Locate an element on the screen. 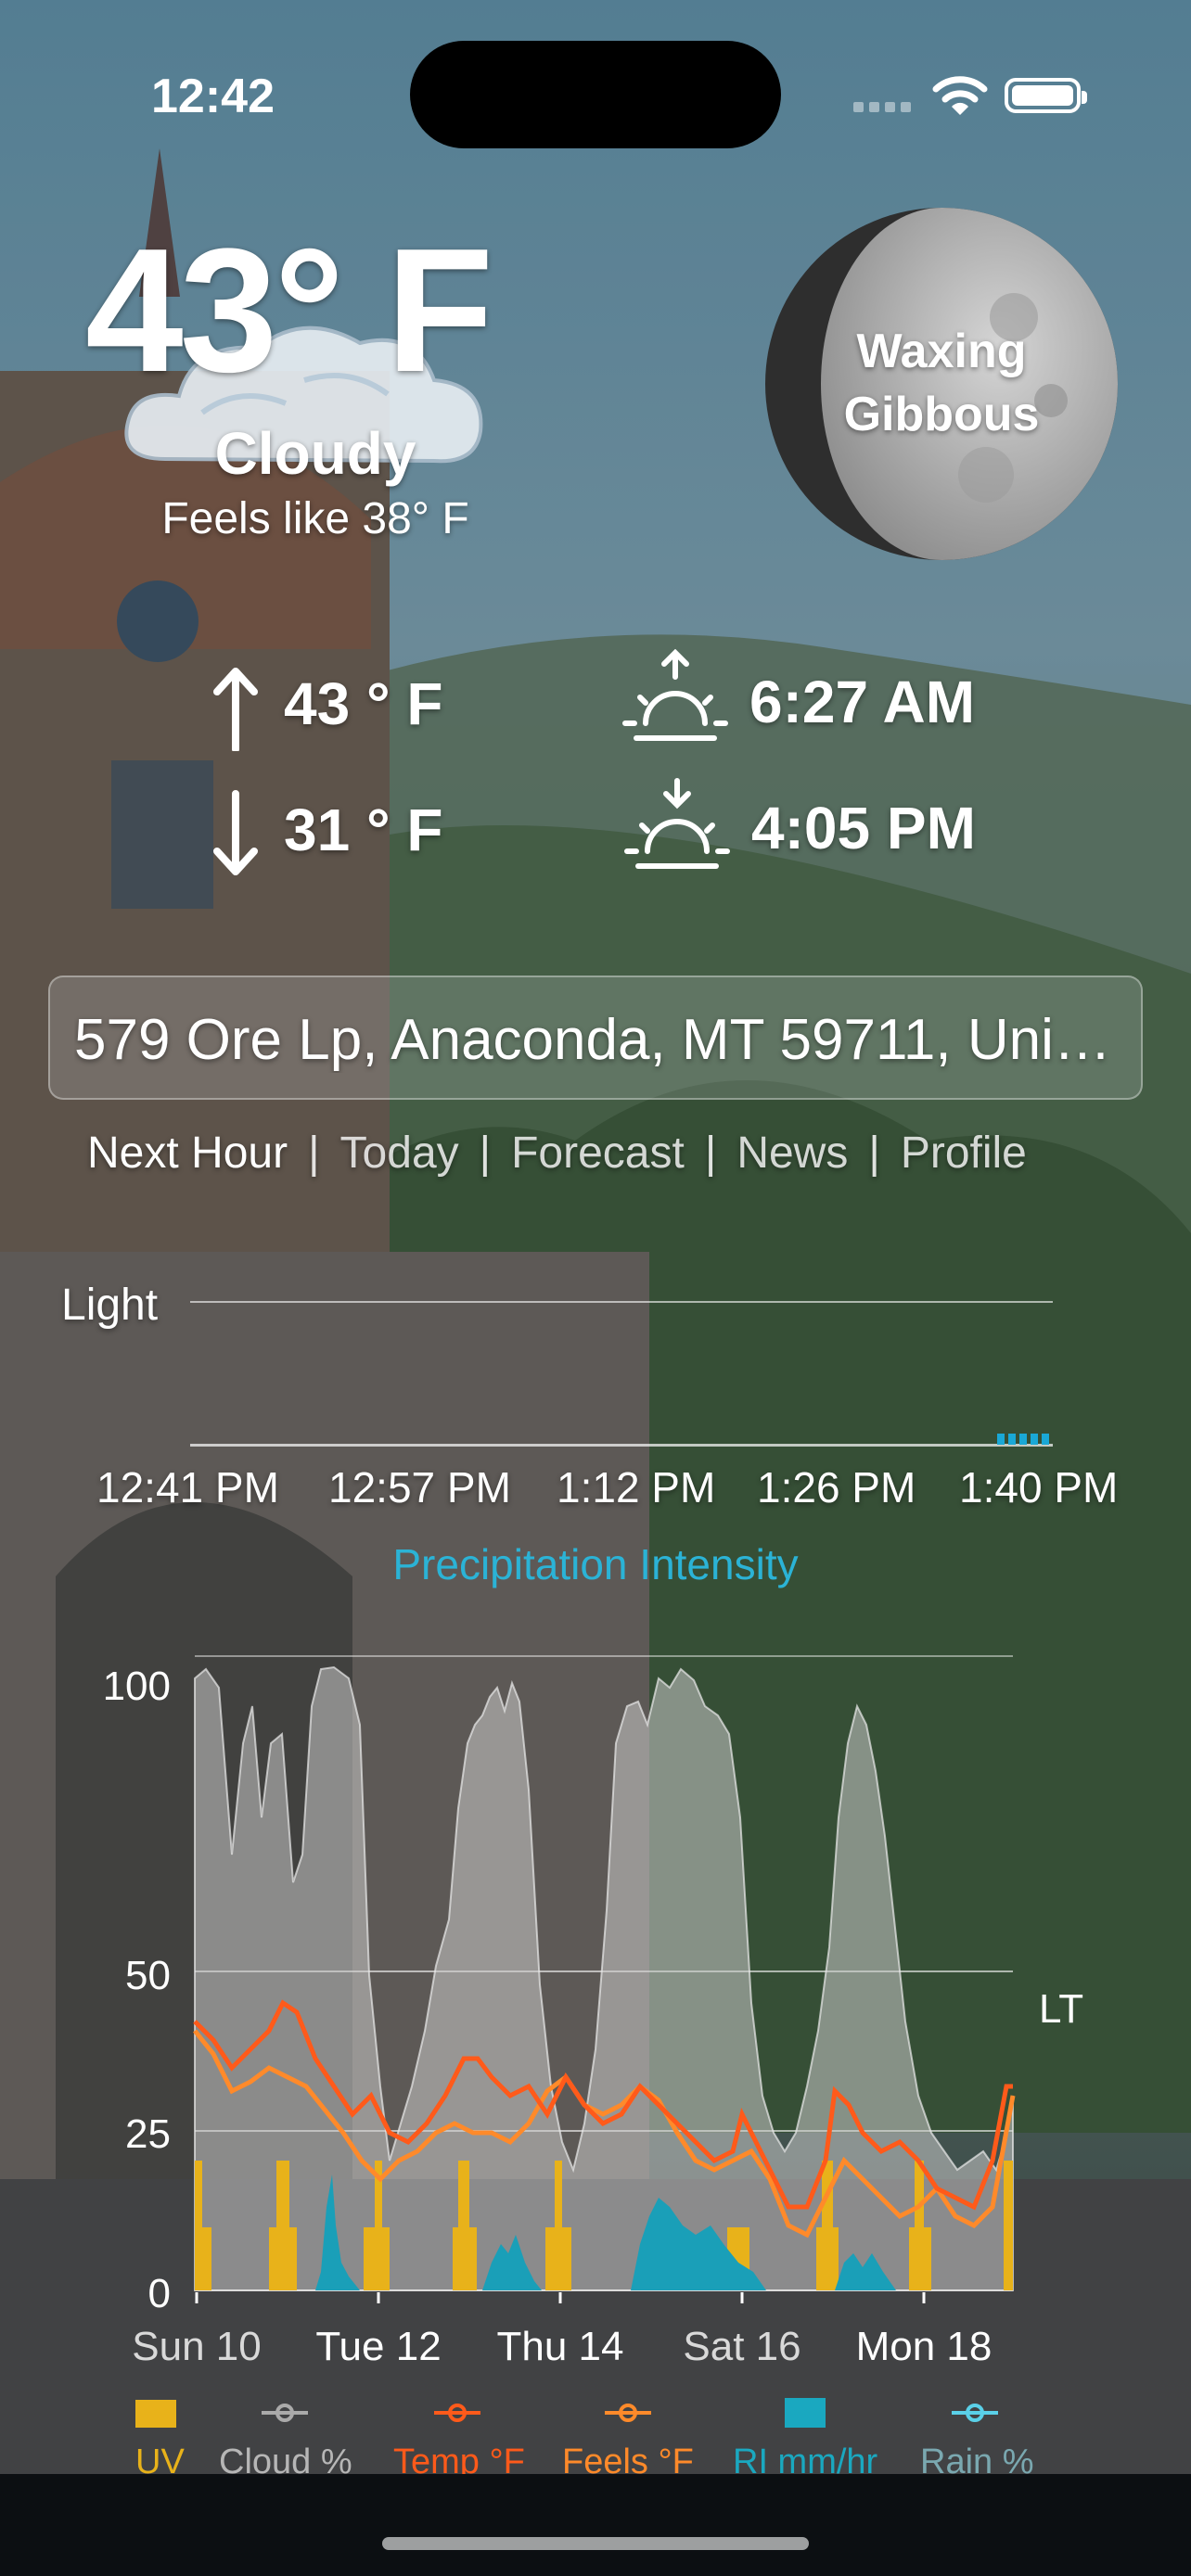 This screenshot has width=1191, height=2576. precip-baseline is located at coordinates (621, 1445).